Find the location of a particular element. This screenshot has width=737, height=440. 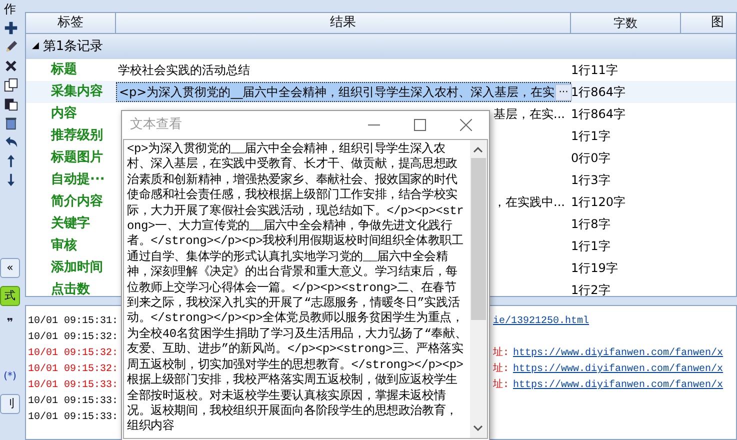

log-time: 10/01 09:15:31: is located at coordinates (73, 321).